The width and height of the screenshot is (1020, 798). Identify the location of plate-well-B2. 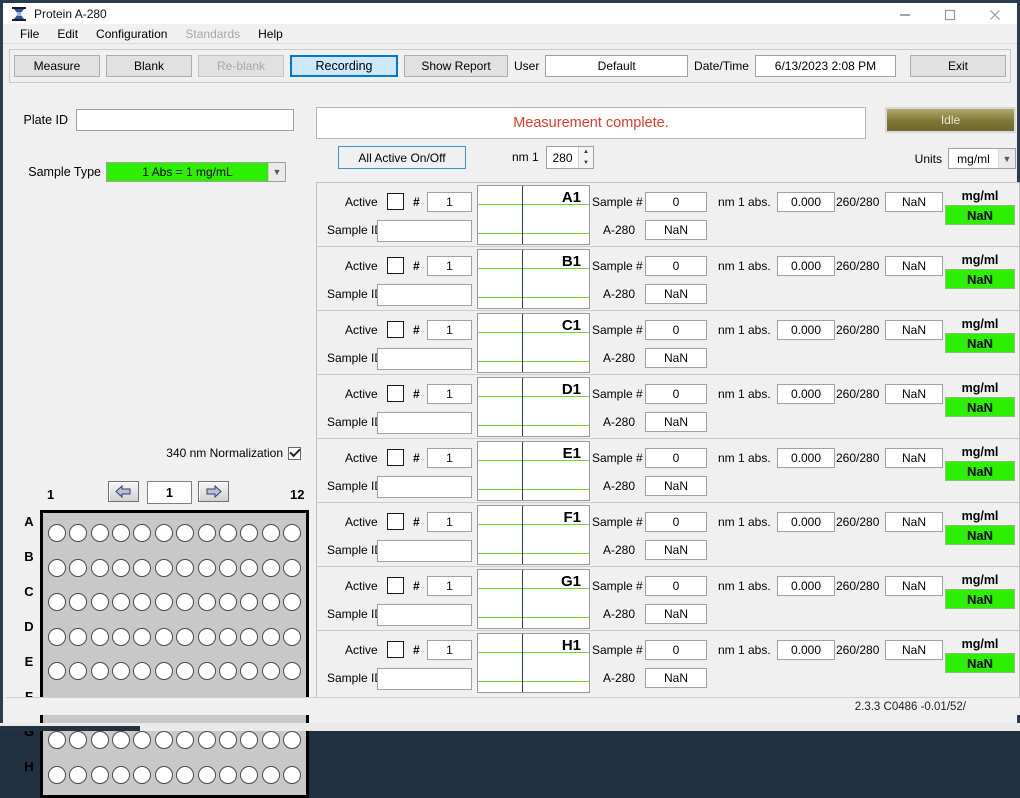
(78, 568).